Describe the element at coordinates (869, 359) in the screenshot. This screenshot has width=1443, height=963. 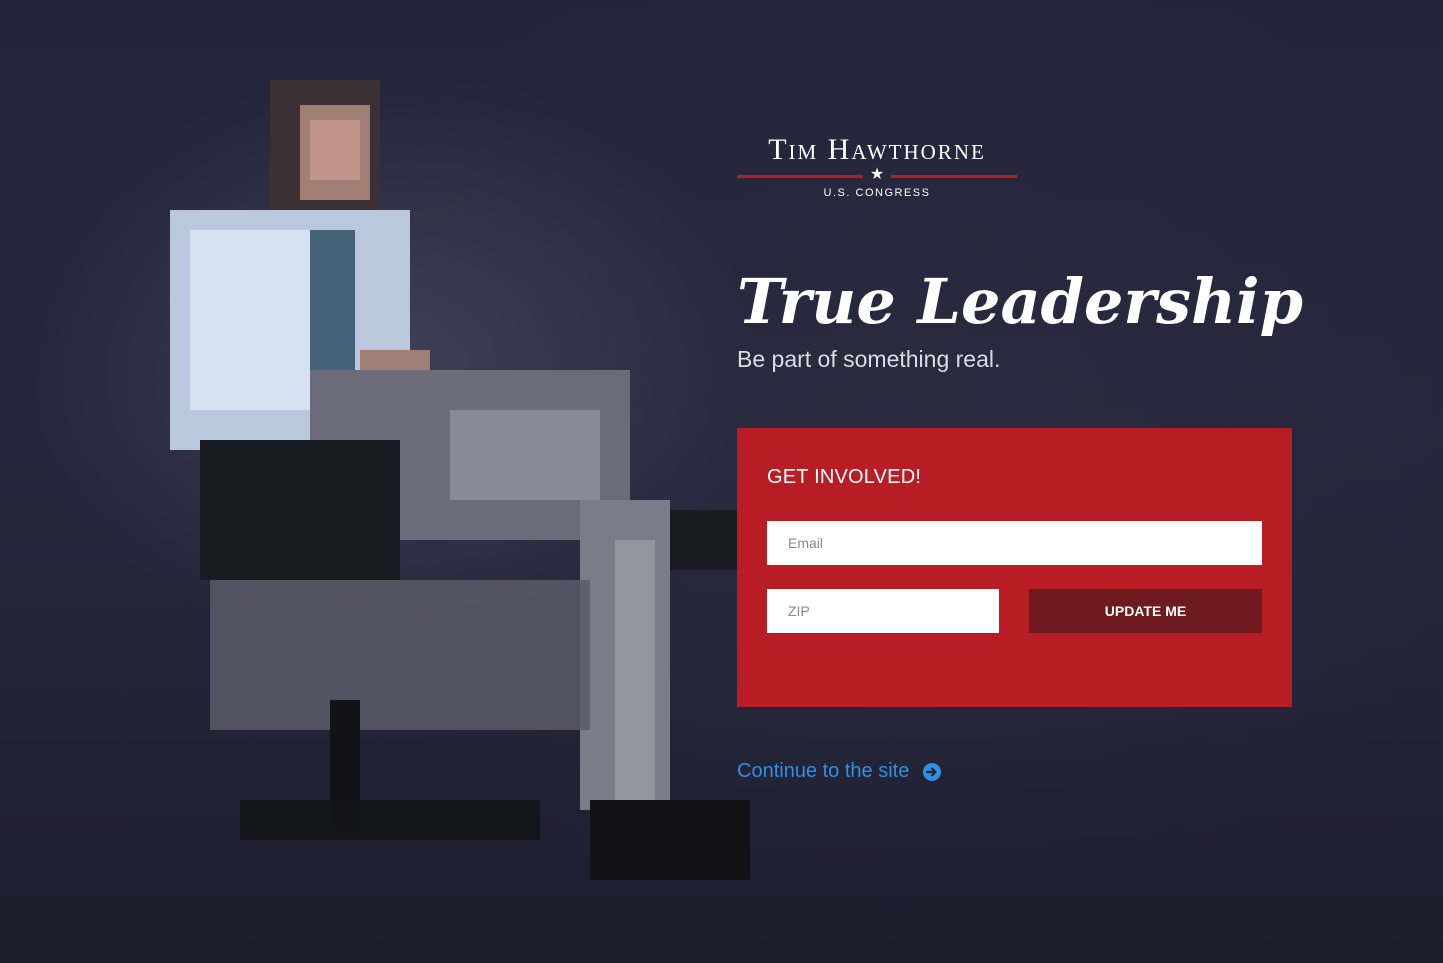
I see `tagline: Be part of something real.` at that location.